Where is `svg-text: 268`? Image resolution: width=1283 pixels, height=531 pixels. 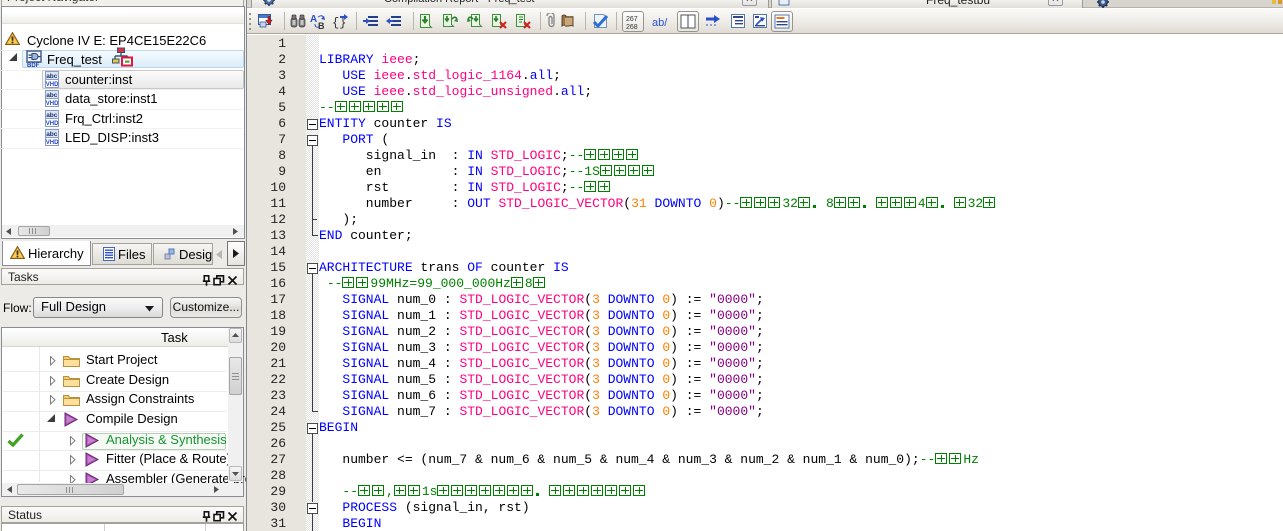
svg-text: 268 is located at coordinates (632, 27).